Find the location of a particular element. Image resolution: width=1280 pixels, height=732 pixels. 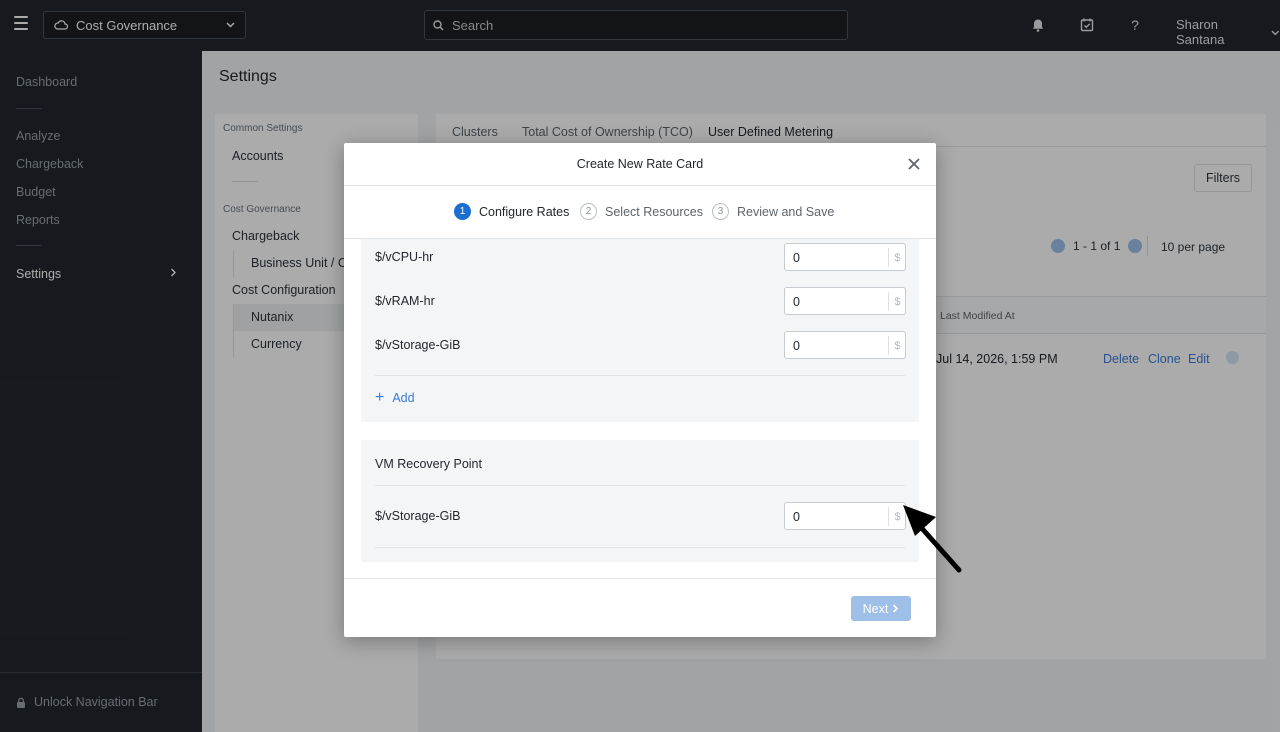

add-rate-button: + Add is located at coordinates (395, 397).